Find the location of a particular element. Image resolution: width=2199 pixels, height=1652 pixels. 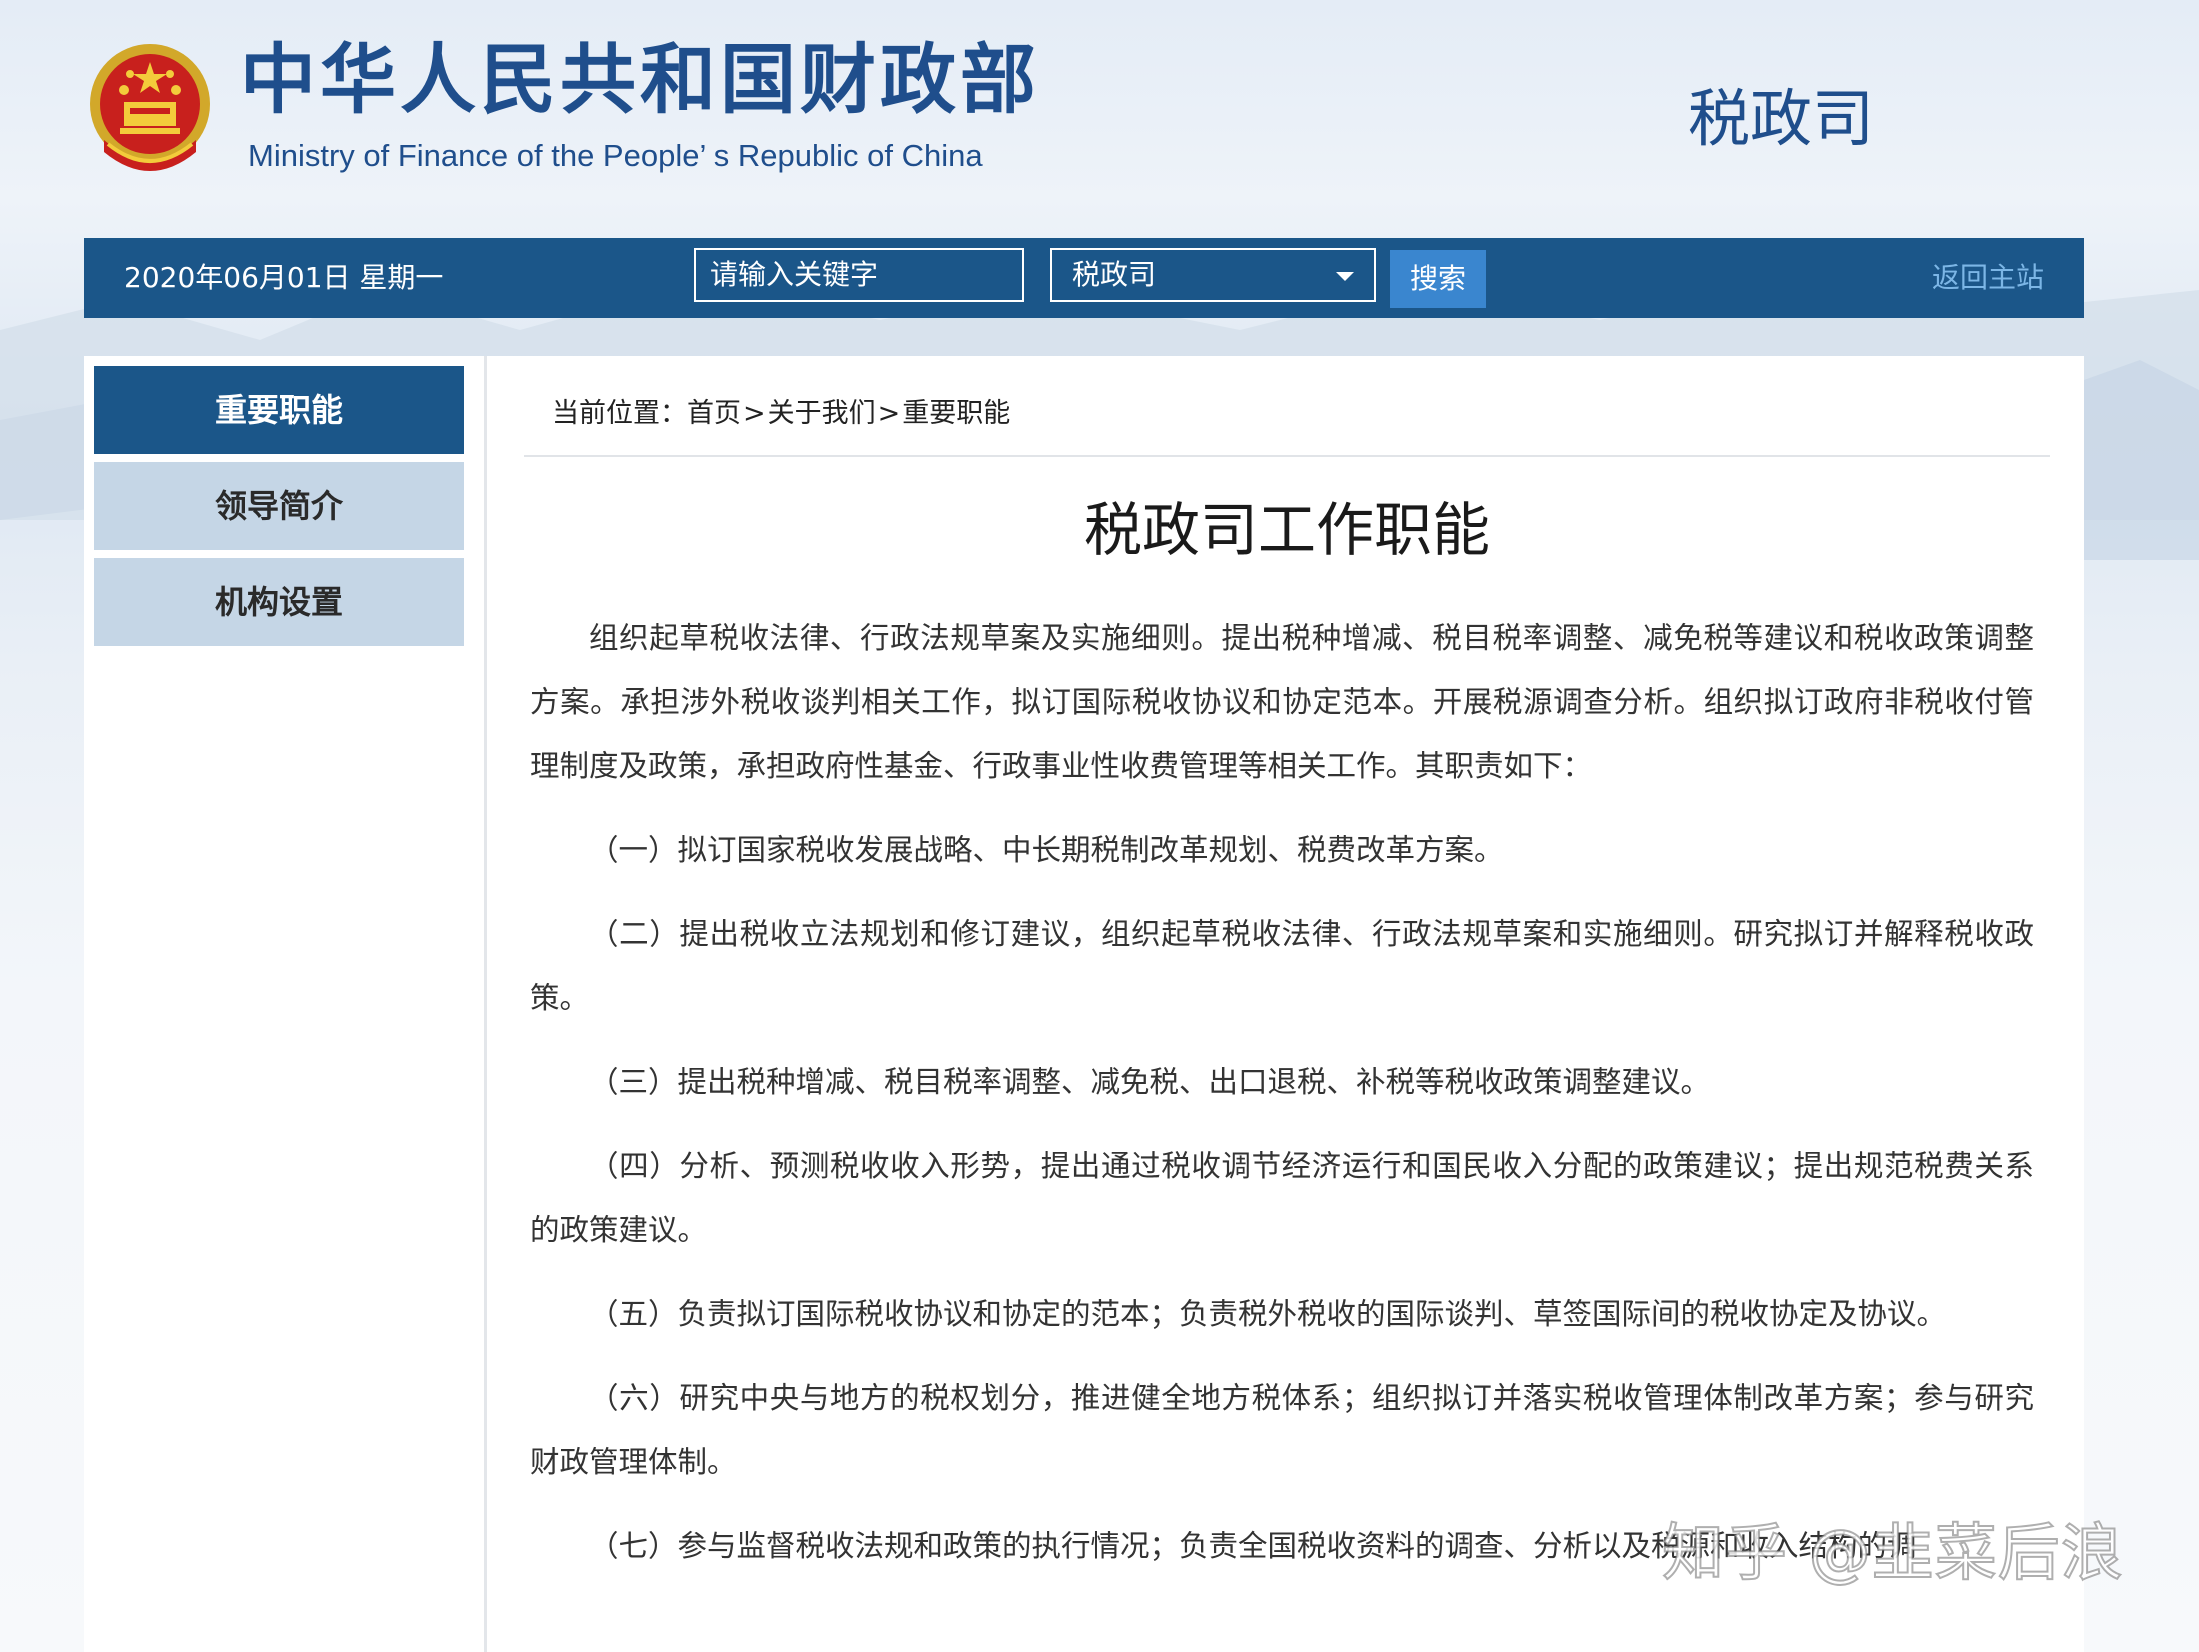

top-navbar: 2020年06月01日 星期一 请输入关键字 税政司 搜索 返回主站 is located at coordinates (1084, 278).